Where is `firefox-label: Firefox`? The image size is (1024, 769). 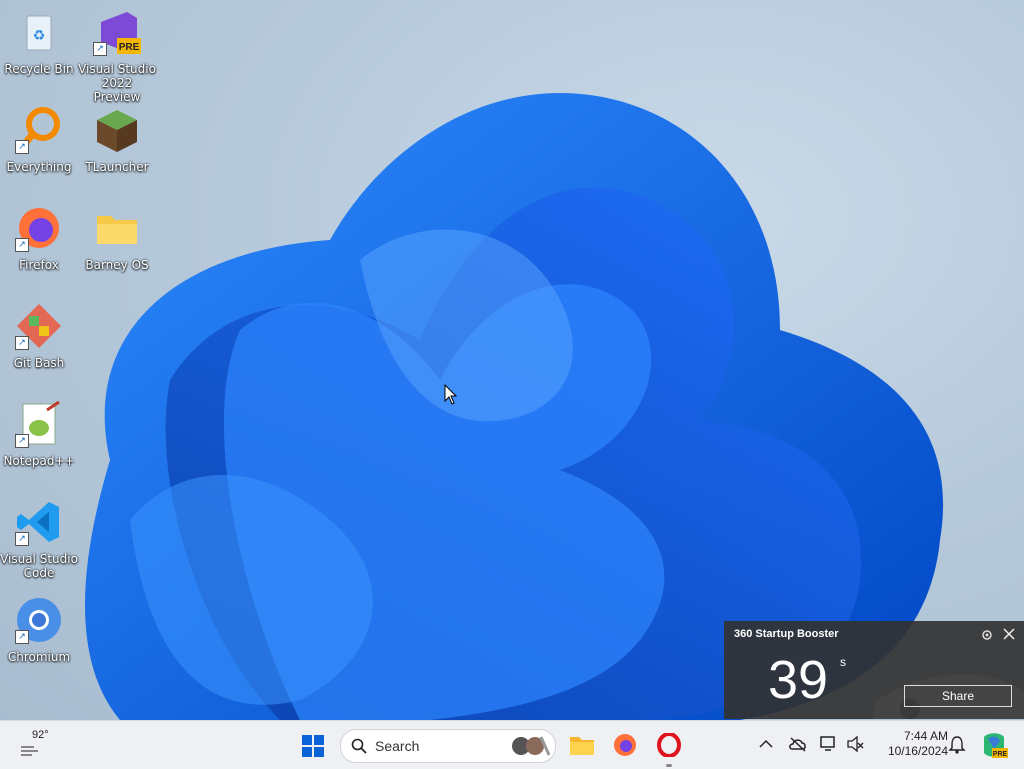 firefox-label: Firefox is located at coordinates (39, 265).